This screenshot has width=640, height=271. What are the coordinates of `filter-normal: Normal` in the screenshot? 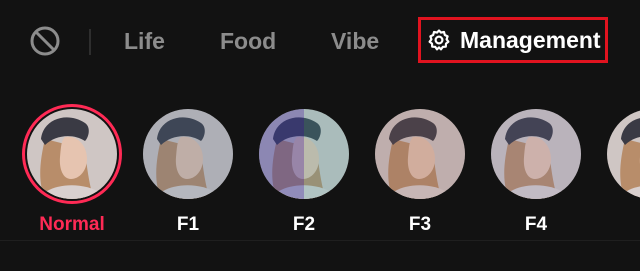 It's located at (72, 171).